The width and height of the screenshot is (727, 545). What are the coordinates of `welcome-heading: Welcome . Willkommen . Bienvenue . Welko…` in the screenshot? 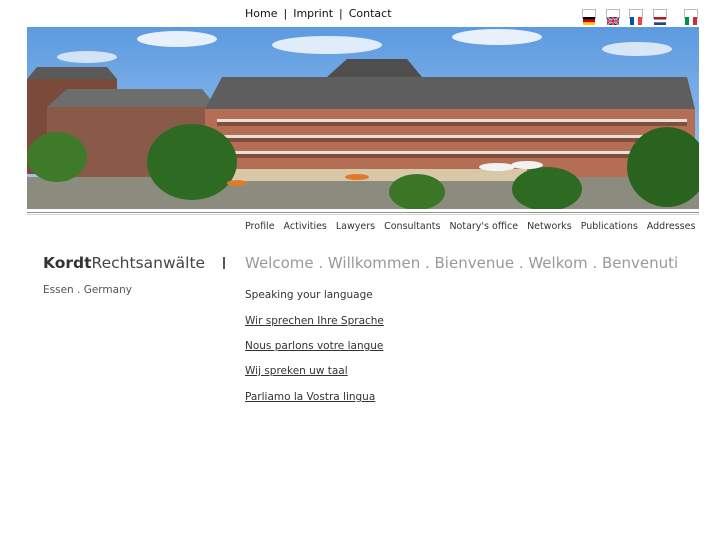 It's located at (462, 263).